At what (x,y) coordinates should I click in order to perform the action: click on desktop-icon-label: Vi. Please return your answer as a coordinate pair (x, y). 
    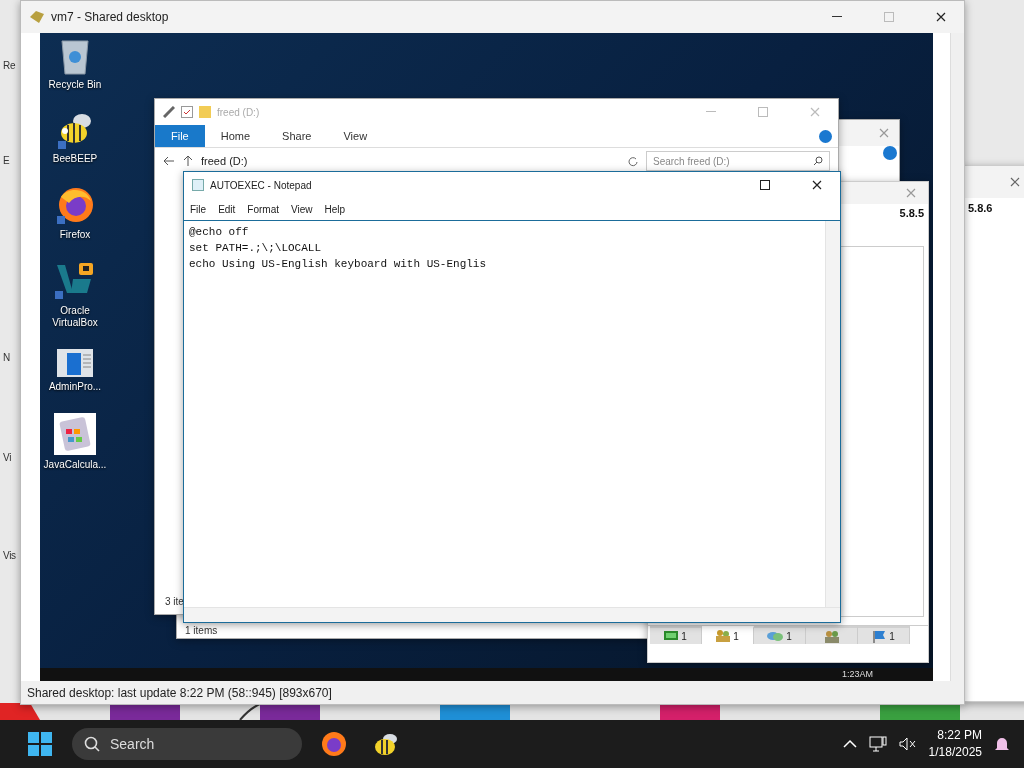
    Looking at the image, I should click on (7, 457).